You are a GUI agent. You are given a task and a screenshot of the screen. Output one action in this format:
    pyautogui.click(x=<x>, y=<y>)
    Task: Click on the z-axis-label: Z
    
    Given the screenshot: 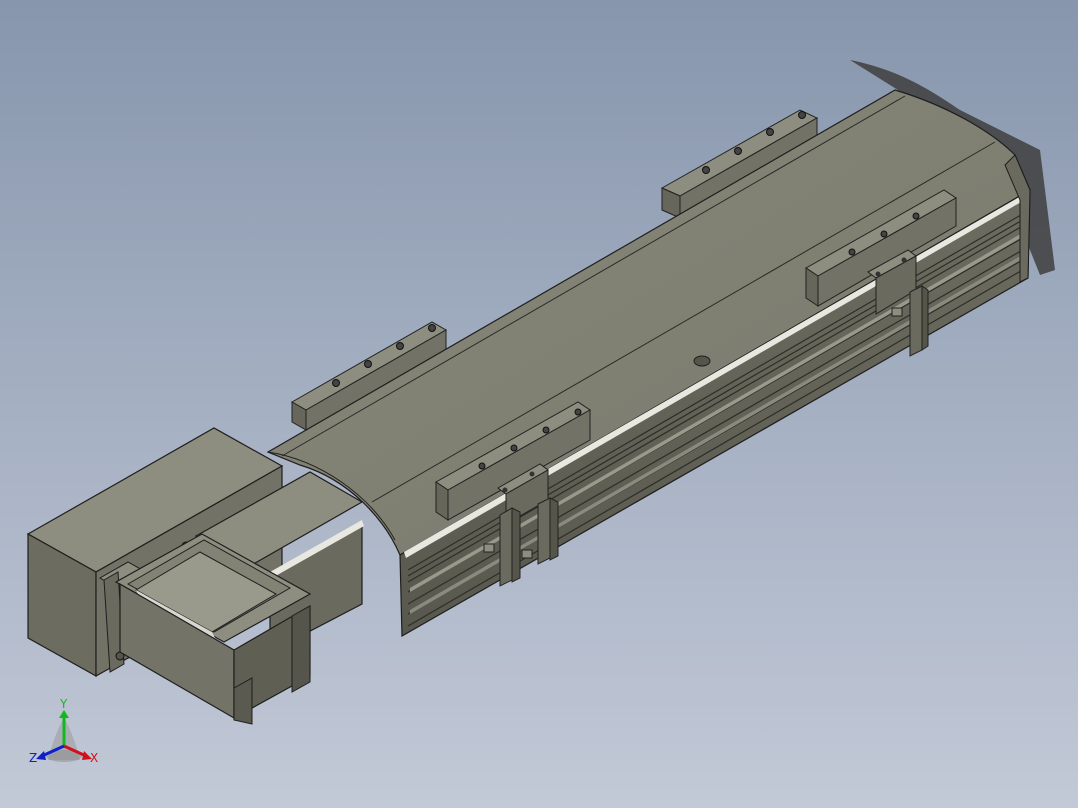 What is the action you would take?
    pyautogui.click(x=33, y=758)
    